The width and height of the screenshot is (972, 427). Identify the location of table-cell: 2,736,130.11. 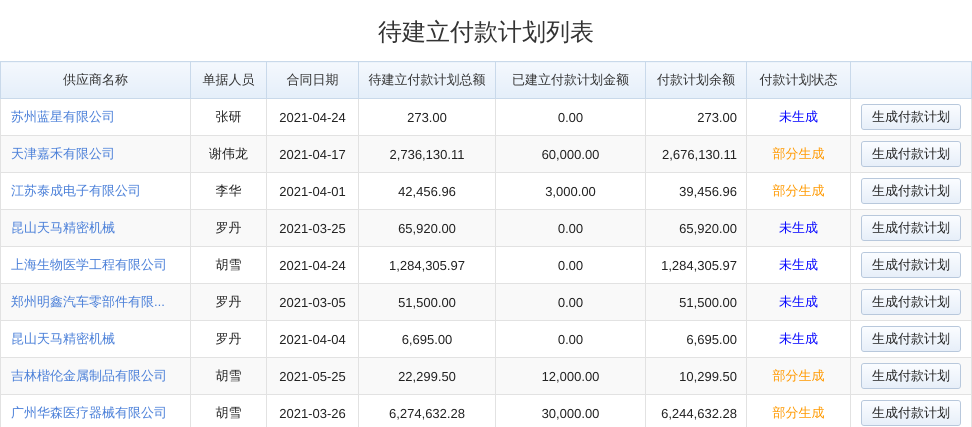
(427, 154).